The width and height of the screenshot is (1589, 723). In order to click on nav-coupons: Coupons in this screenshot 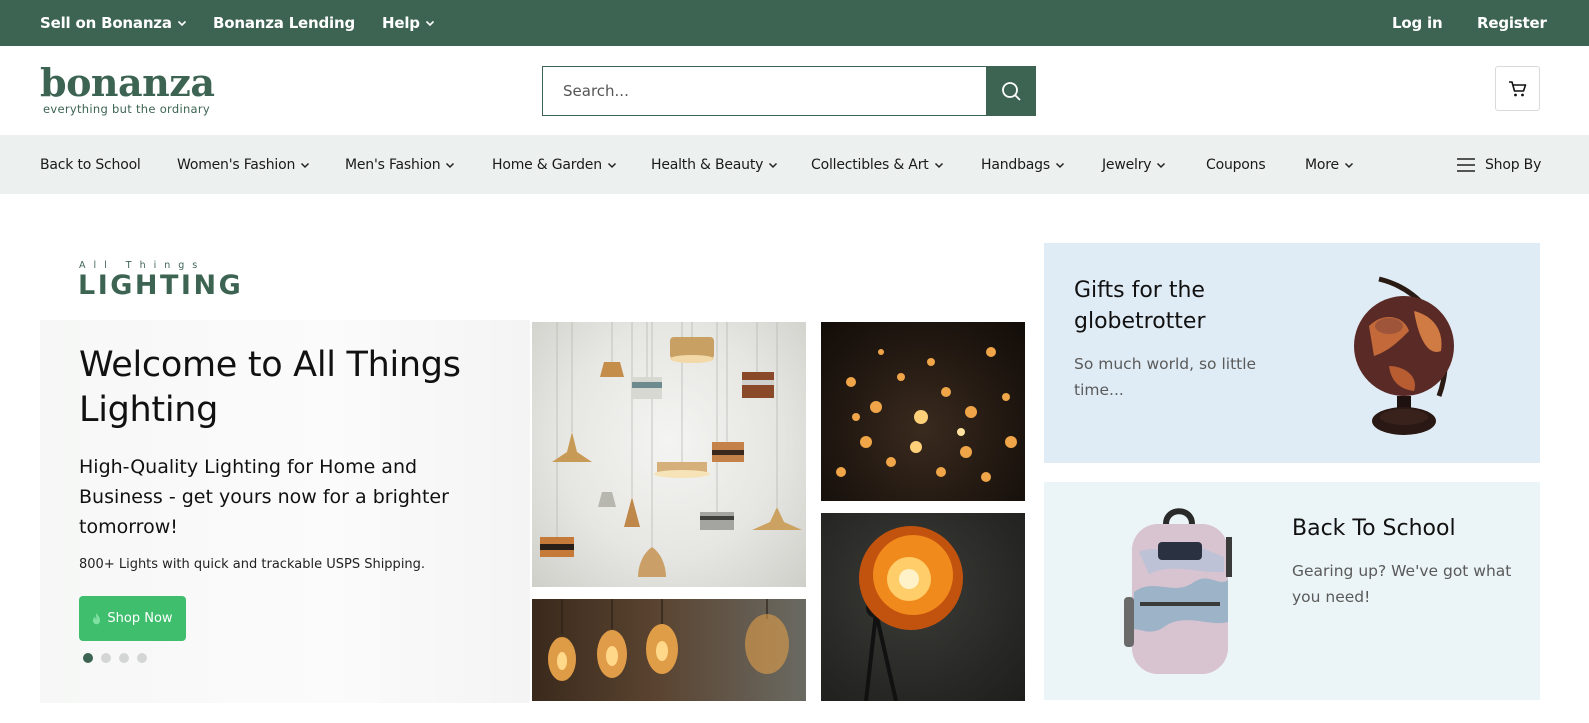, I will do `click(1236, 164)`.